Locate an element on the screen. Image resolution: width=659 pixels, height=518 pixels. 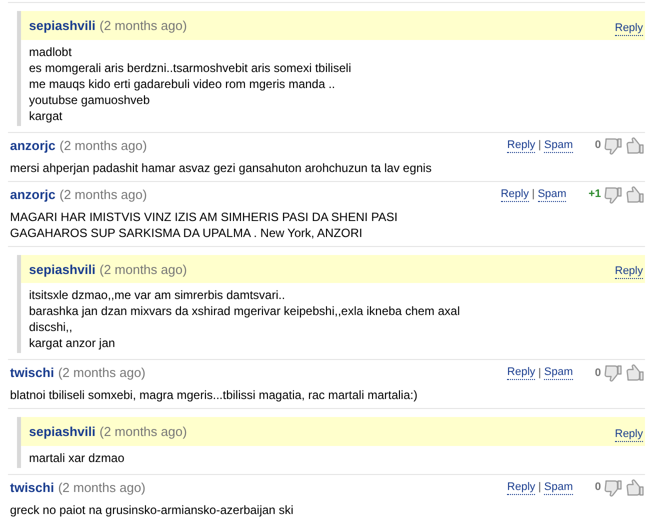
comment-text: madlobt is located at coordinates (51, 52).